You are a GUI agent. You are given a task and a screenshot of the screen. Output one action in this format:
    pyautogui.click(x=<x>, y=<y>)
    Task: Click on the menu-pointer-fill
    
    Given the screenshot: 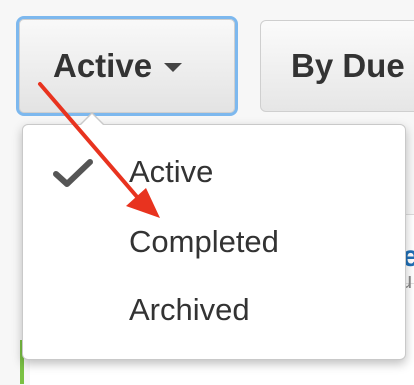 What is the action you would take?
    pyautogui.click(x=92, y=120)
    